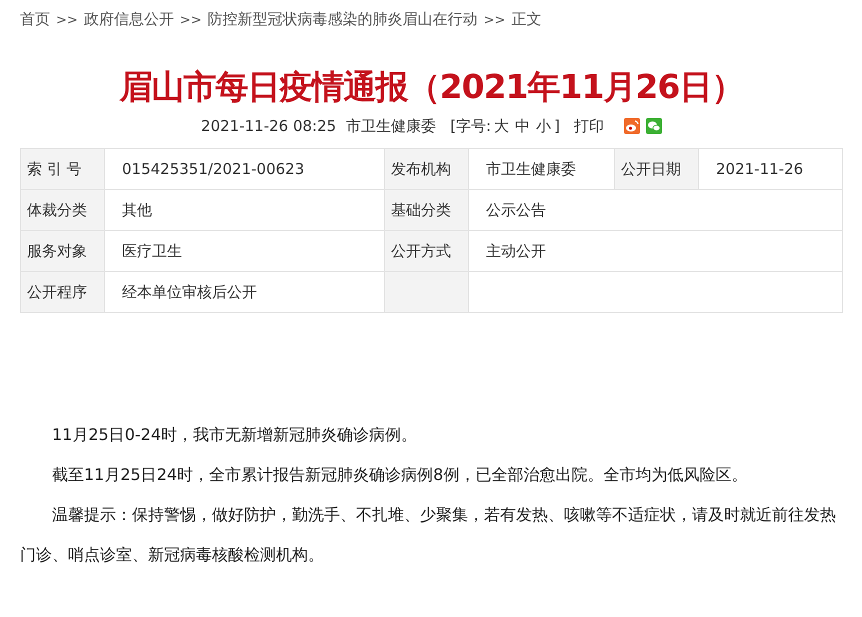 The image size is (862, 617). Describe the element at coordinates (234, 435) in the screenshot. I see `article-paragraph: 11月25日0-24时，我市无新增新冠肺炎确诊病例。` at that location.